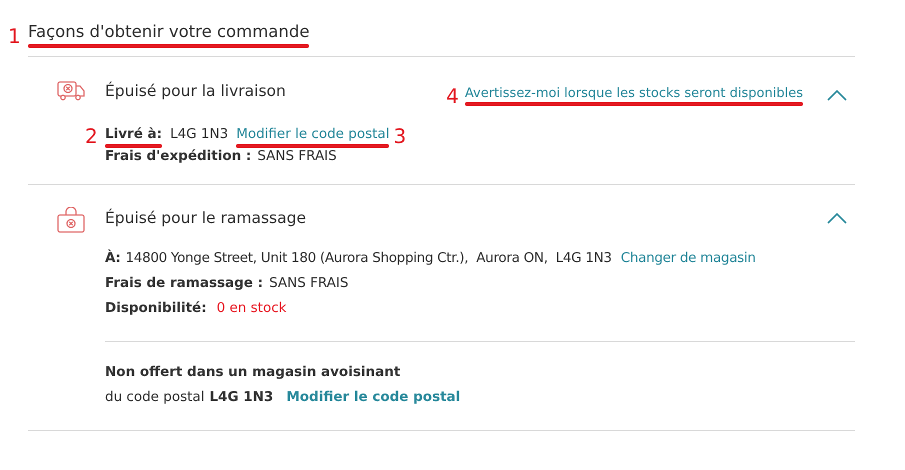 The image size is (905, 470). Describe the element at coordinates (251, 308) in the screenshot. I see `stock-status: 0 en stock` at that location.